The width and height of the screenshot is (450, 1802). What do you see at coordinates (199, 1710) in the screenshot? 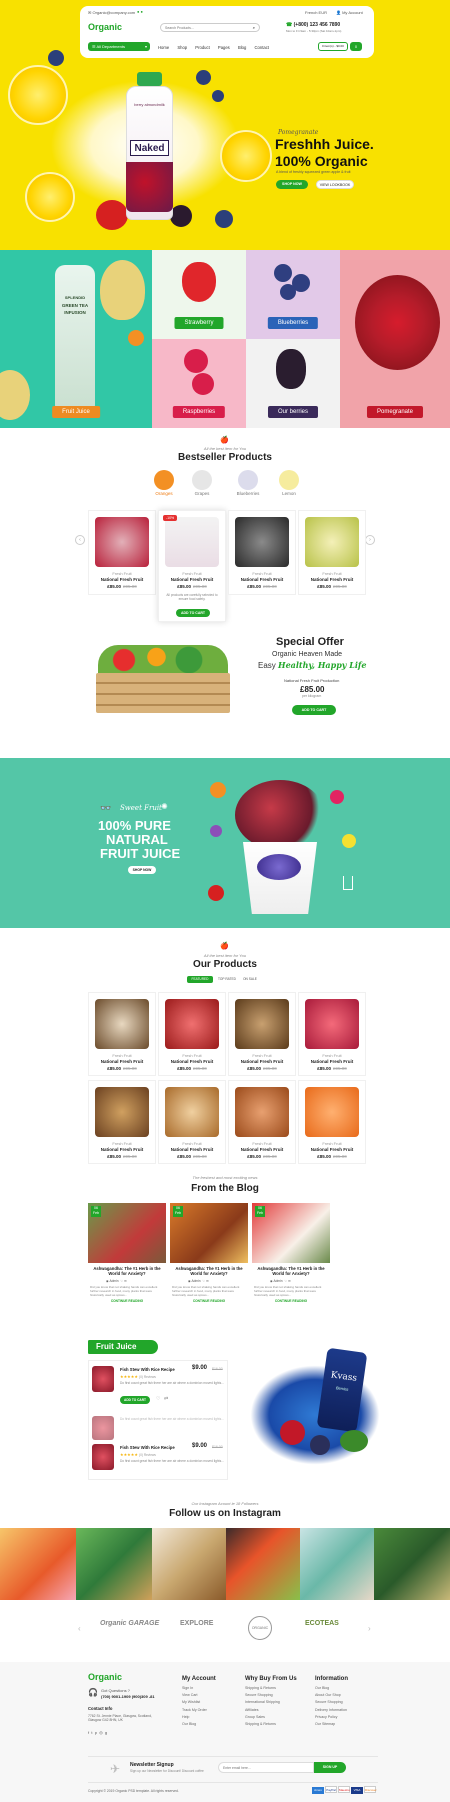
I see `footer-link: Track My Order` at bounding box center [199, 1710].